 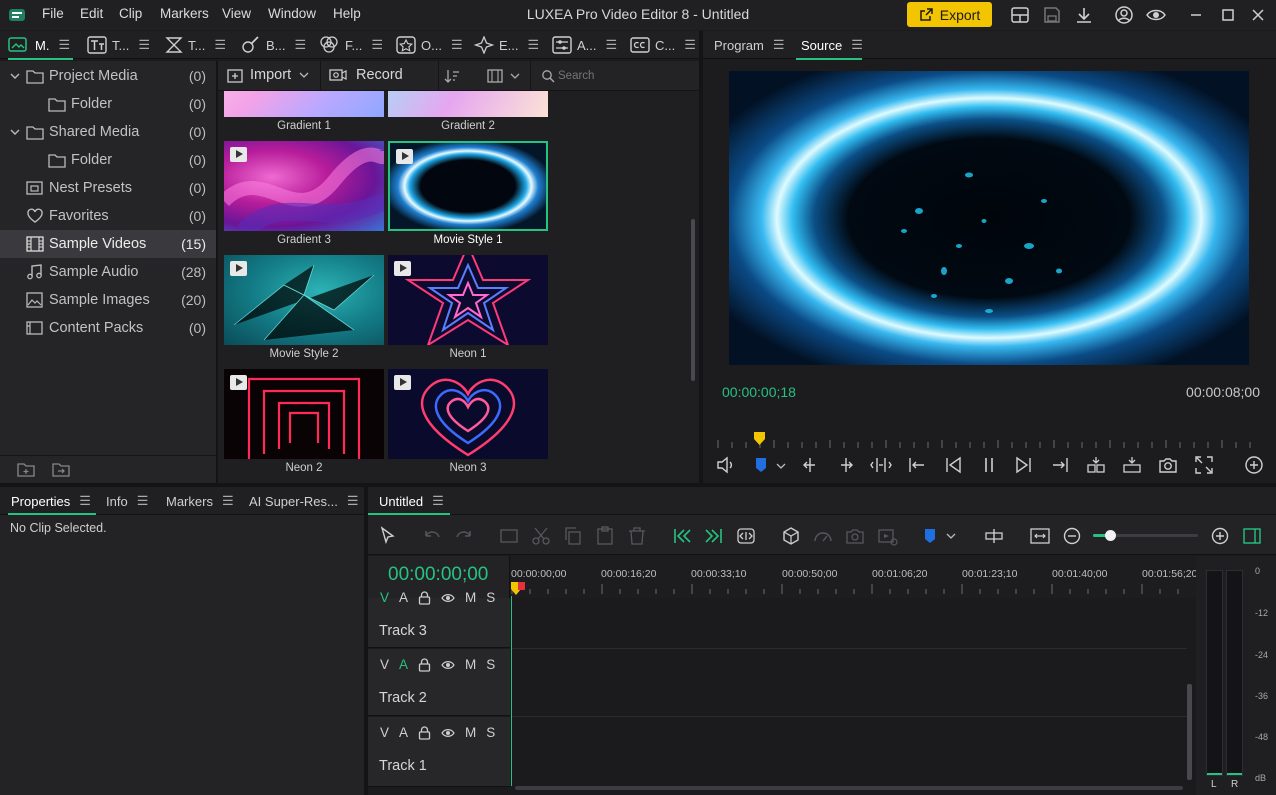 I want to click on tab-backgrounds: B... ☰, so click(x=273, y=45).